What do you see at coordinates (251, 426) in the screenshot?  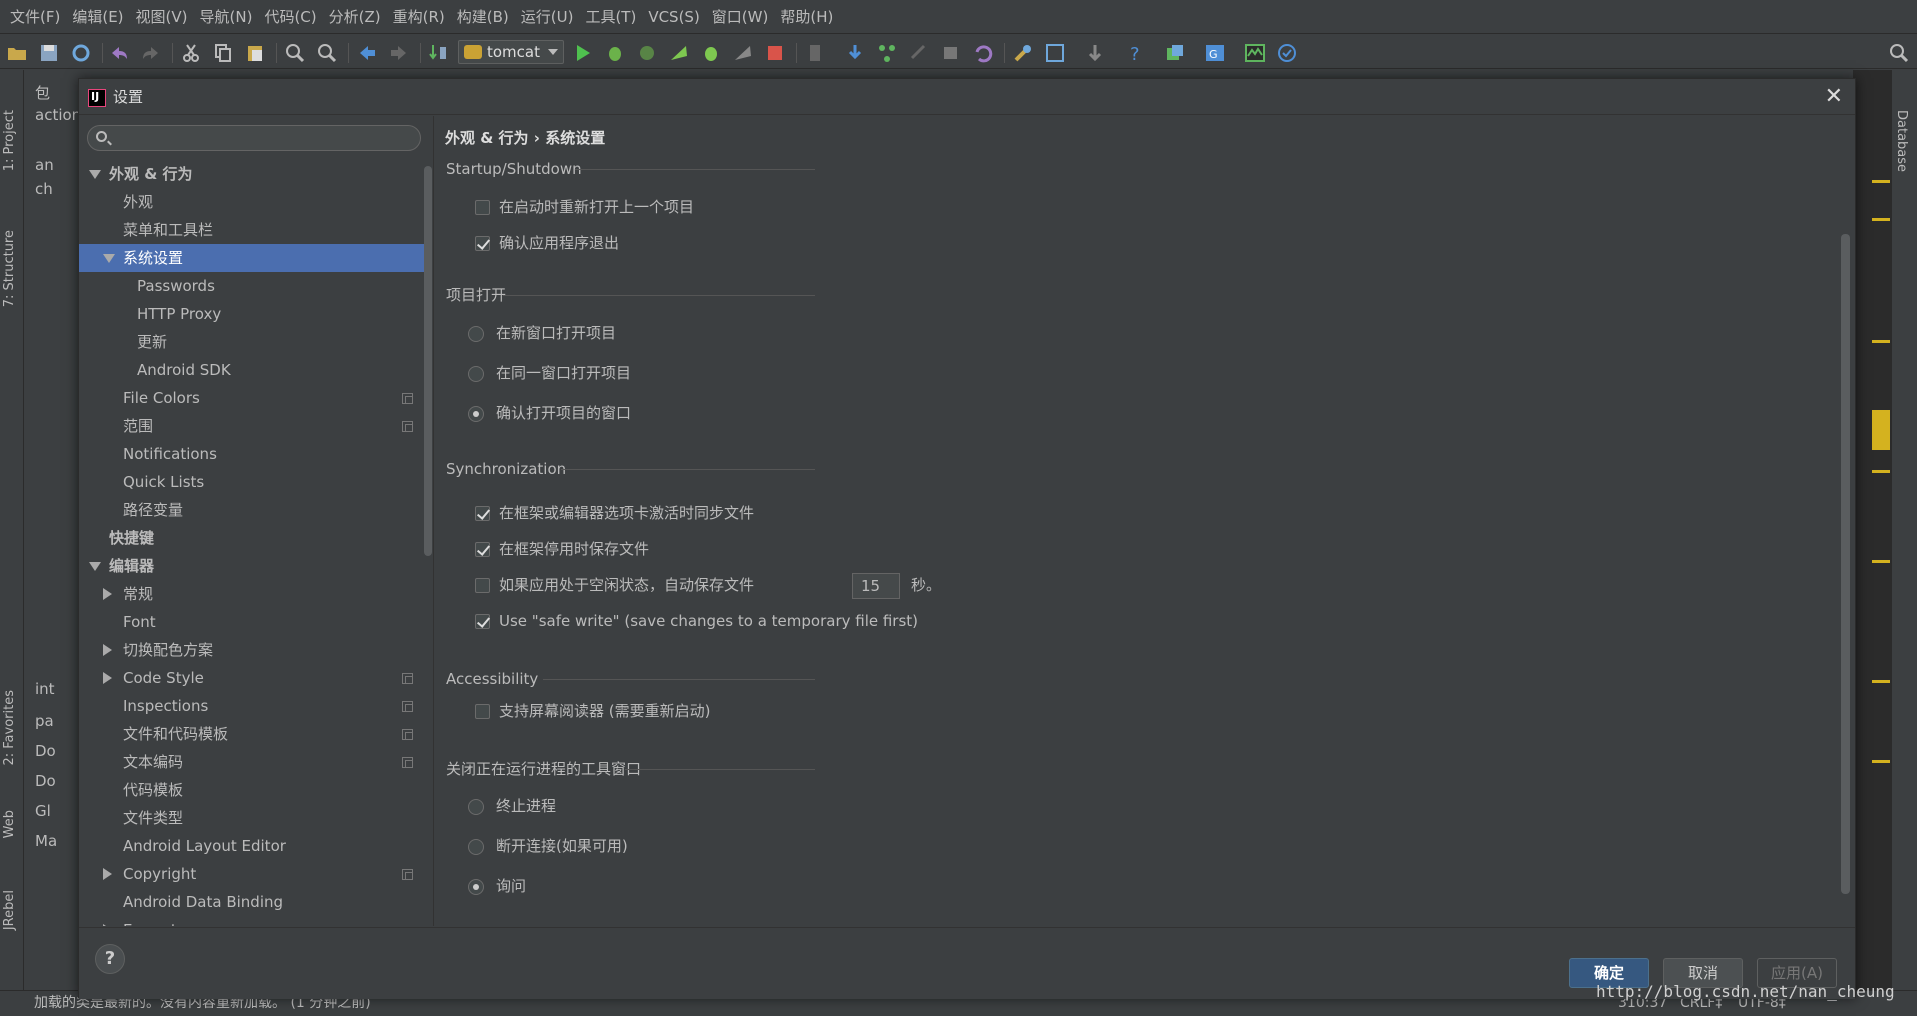 I see `settings-tree-item: 范围` at bounding box center [251, 426].